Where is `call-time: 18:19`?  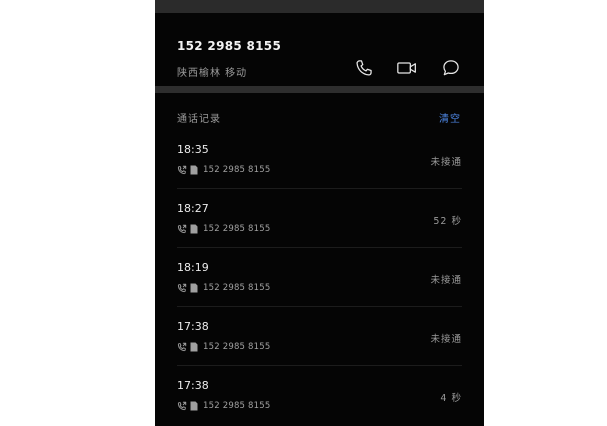
call-time: 18:19 is located at coordinates (193, 267).